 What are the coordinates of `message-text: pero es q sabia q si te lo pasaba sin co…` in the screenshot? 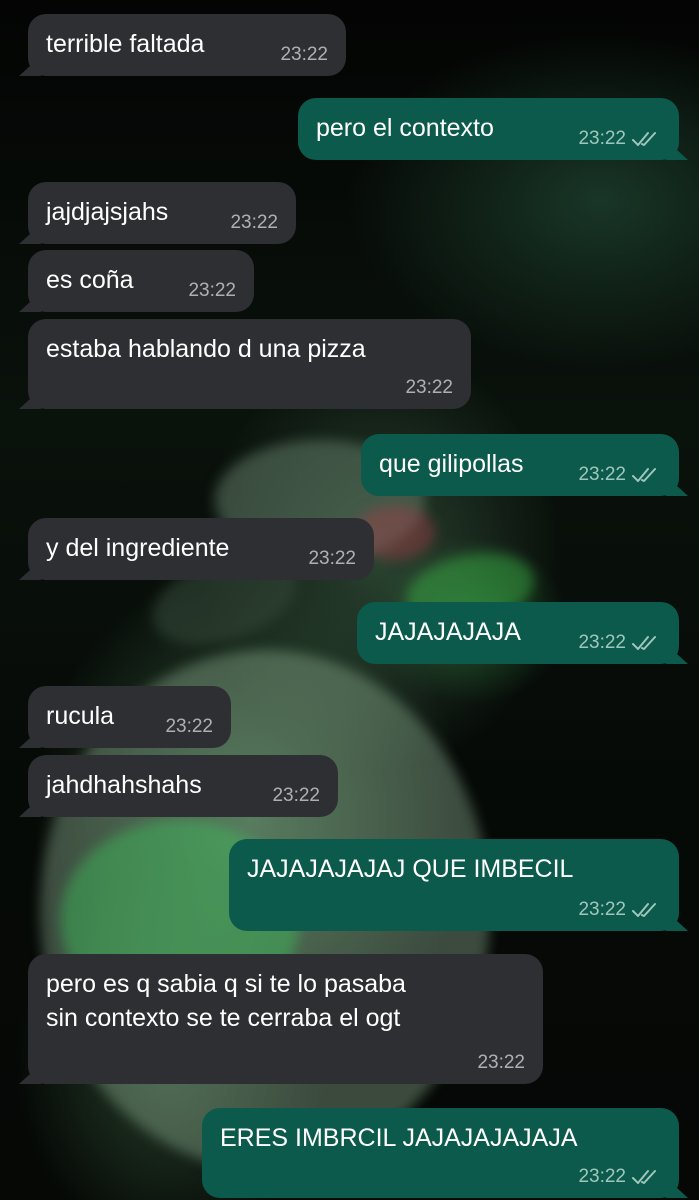 It's located at (226, 1001).